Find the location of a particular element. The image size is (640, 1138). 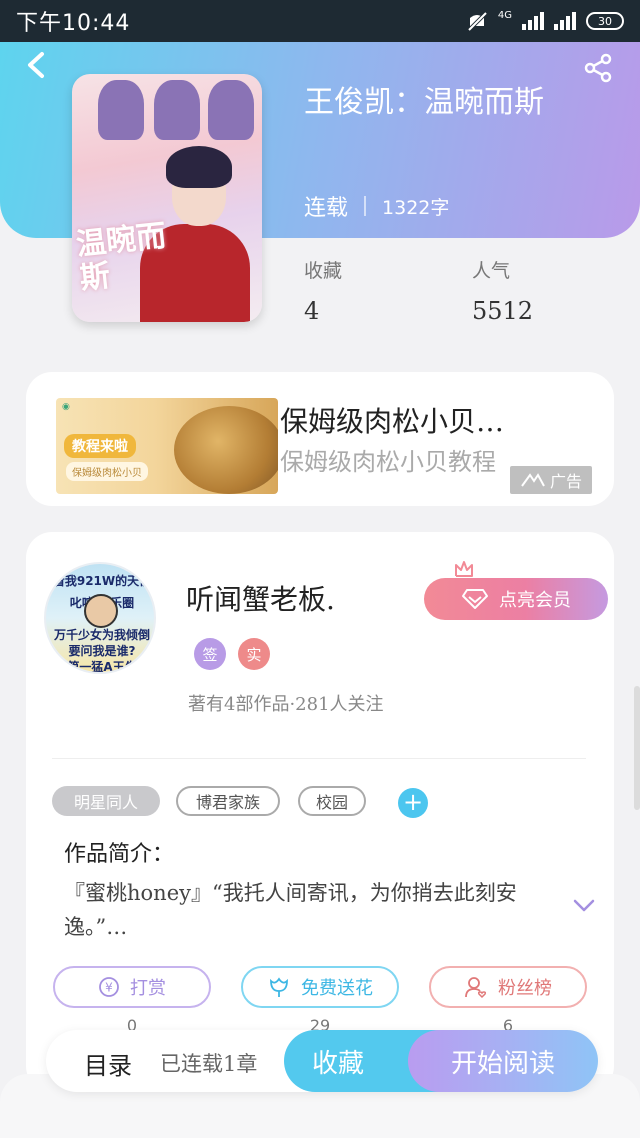

fan-ranking-button-label: 粉丝榜 is located at coordinates (525, 988).